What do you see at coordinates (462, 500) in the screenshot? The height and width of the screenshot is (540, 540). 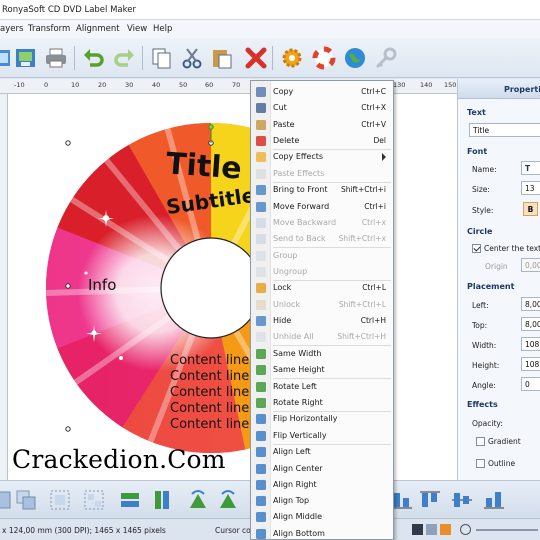 I see `align-middle-toolbar-icon` at bounding box center [462, 500].